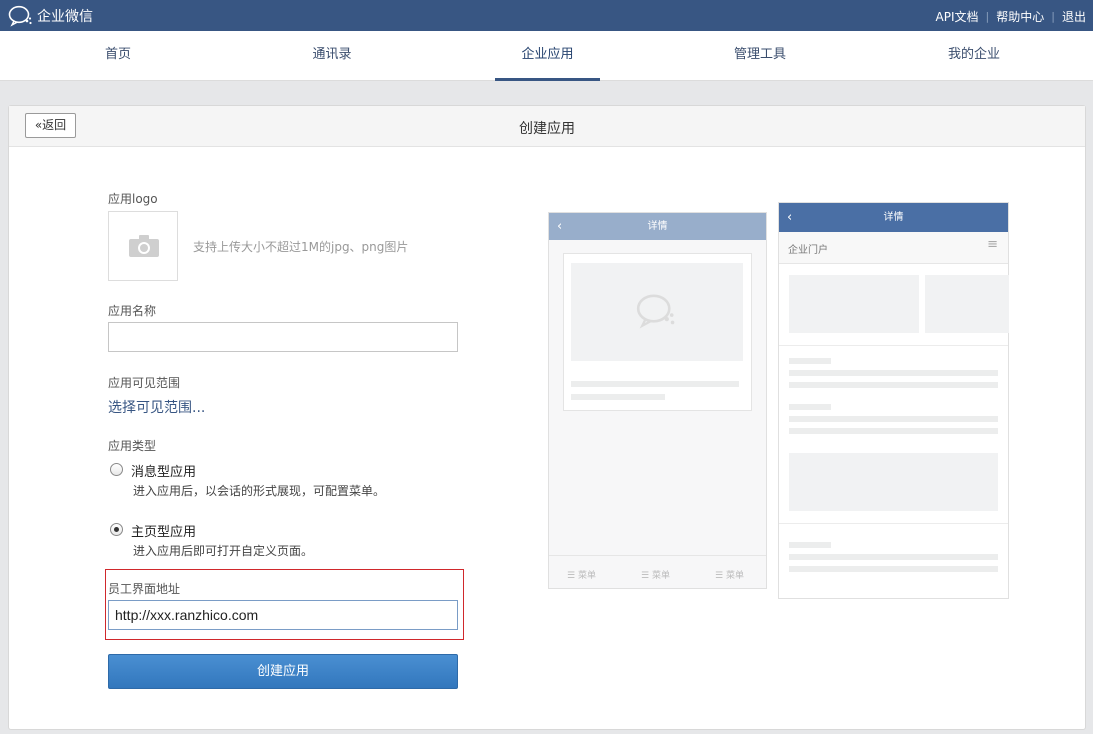 The image size is (1093, 734). Describe the element at coordinates (1074, 16) in the screenshot. I see `logout-link: 退出` at that location.